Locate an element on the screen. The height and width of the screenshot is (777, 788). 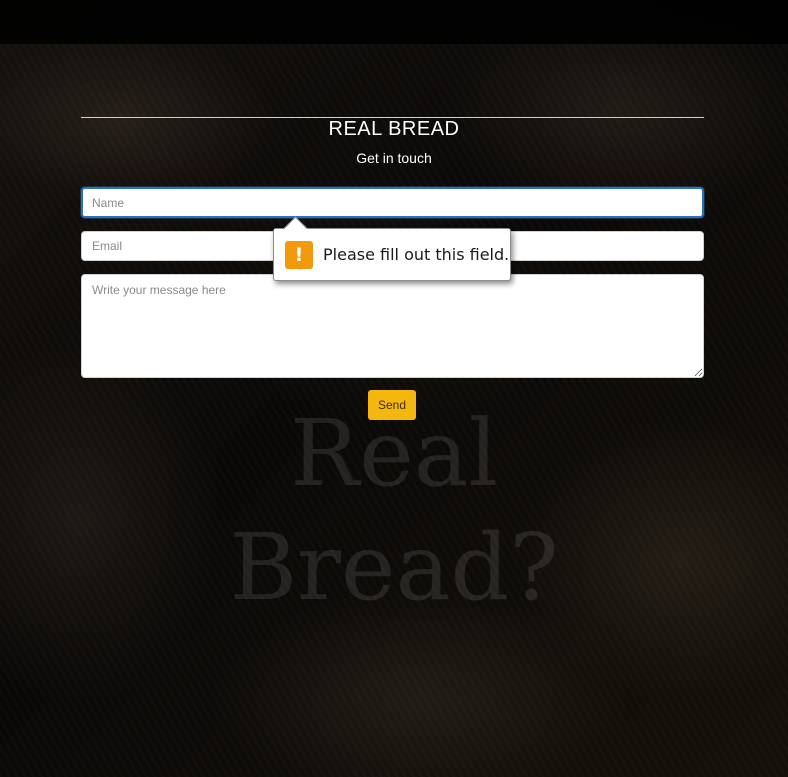
message-textarea is located at coordinates (392, 326).